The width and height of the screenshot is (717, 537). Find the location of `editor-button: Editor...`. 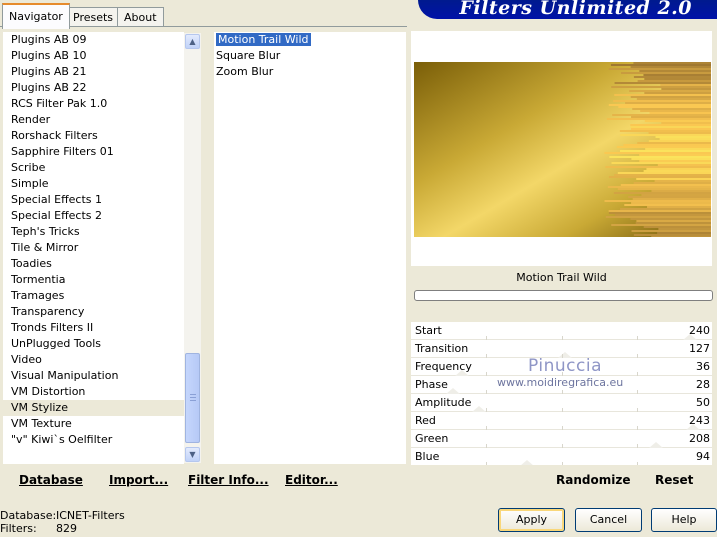

editor-button: Editor... is located at coordinates (311, 480).